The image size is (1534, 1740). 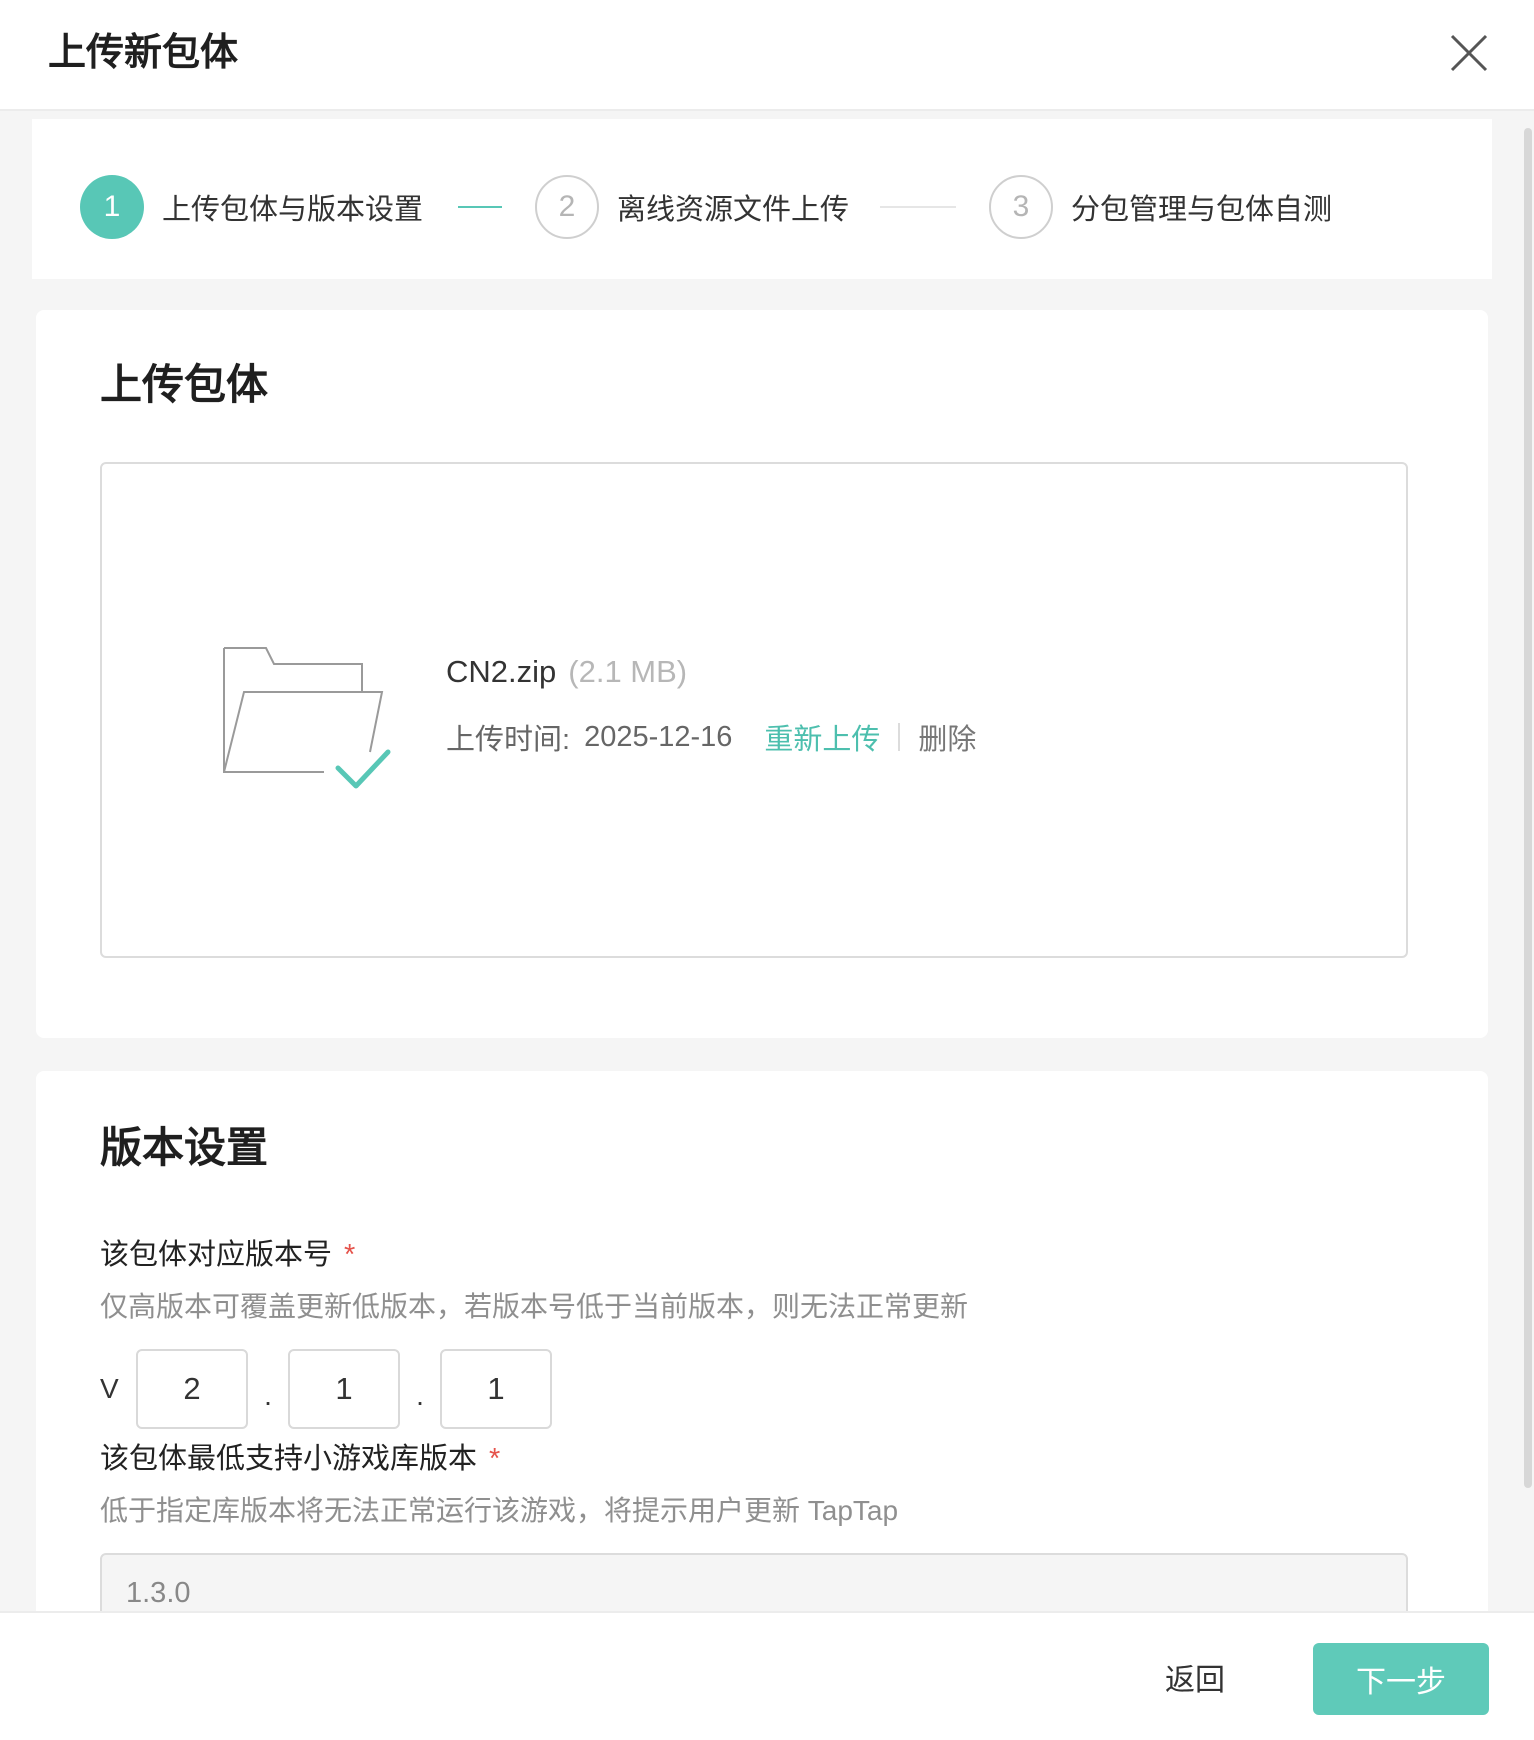 I want to click on version-number-label: 该包体对应版本号 *, so click(x=227, y=1252).